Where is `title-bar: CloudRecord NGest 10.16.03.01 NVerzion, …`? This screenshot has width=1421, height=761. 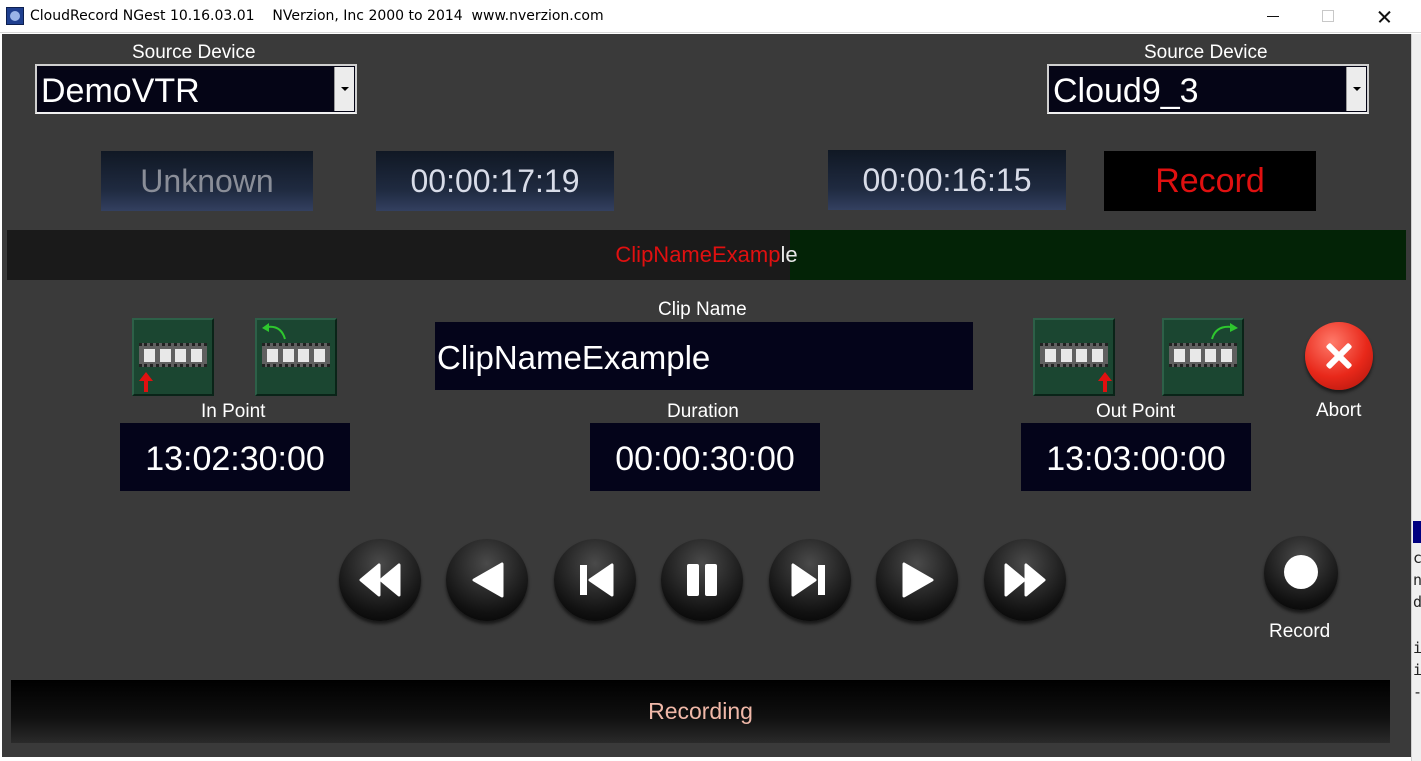
title-bar: CloudRecord NGest 10.16.03.01 NVerzion, … is located at coordinates (710, 16).